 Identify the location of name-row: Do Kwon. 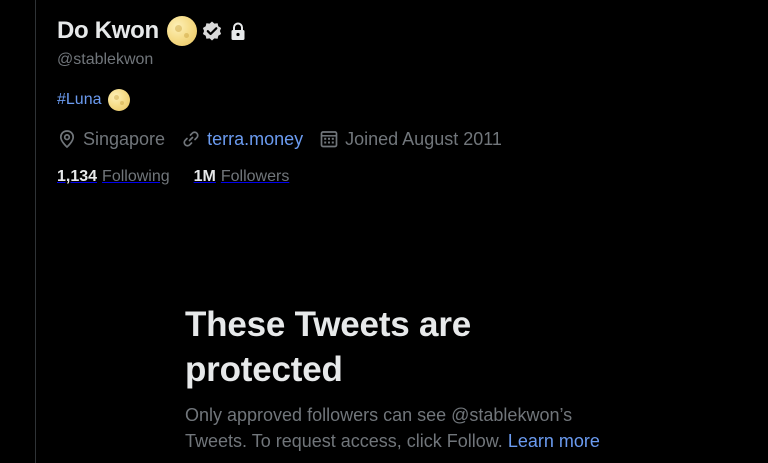
(407, 31).